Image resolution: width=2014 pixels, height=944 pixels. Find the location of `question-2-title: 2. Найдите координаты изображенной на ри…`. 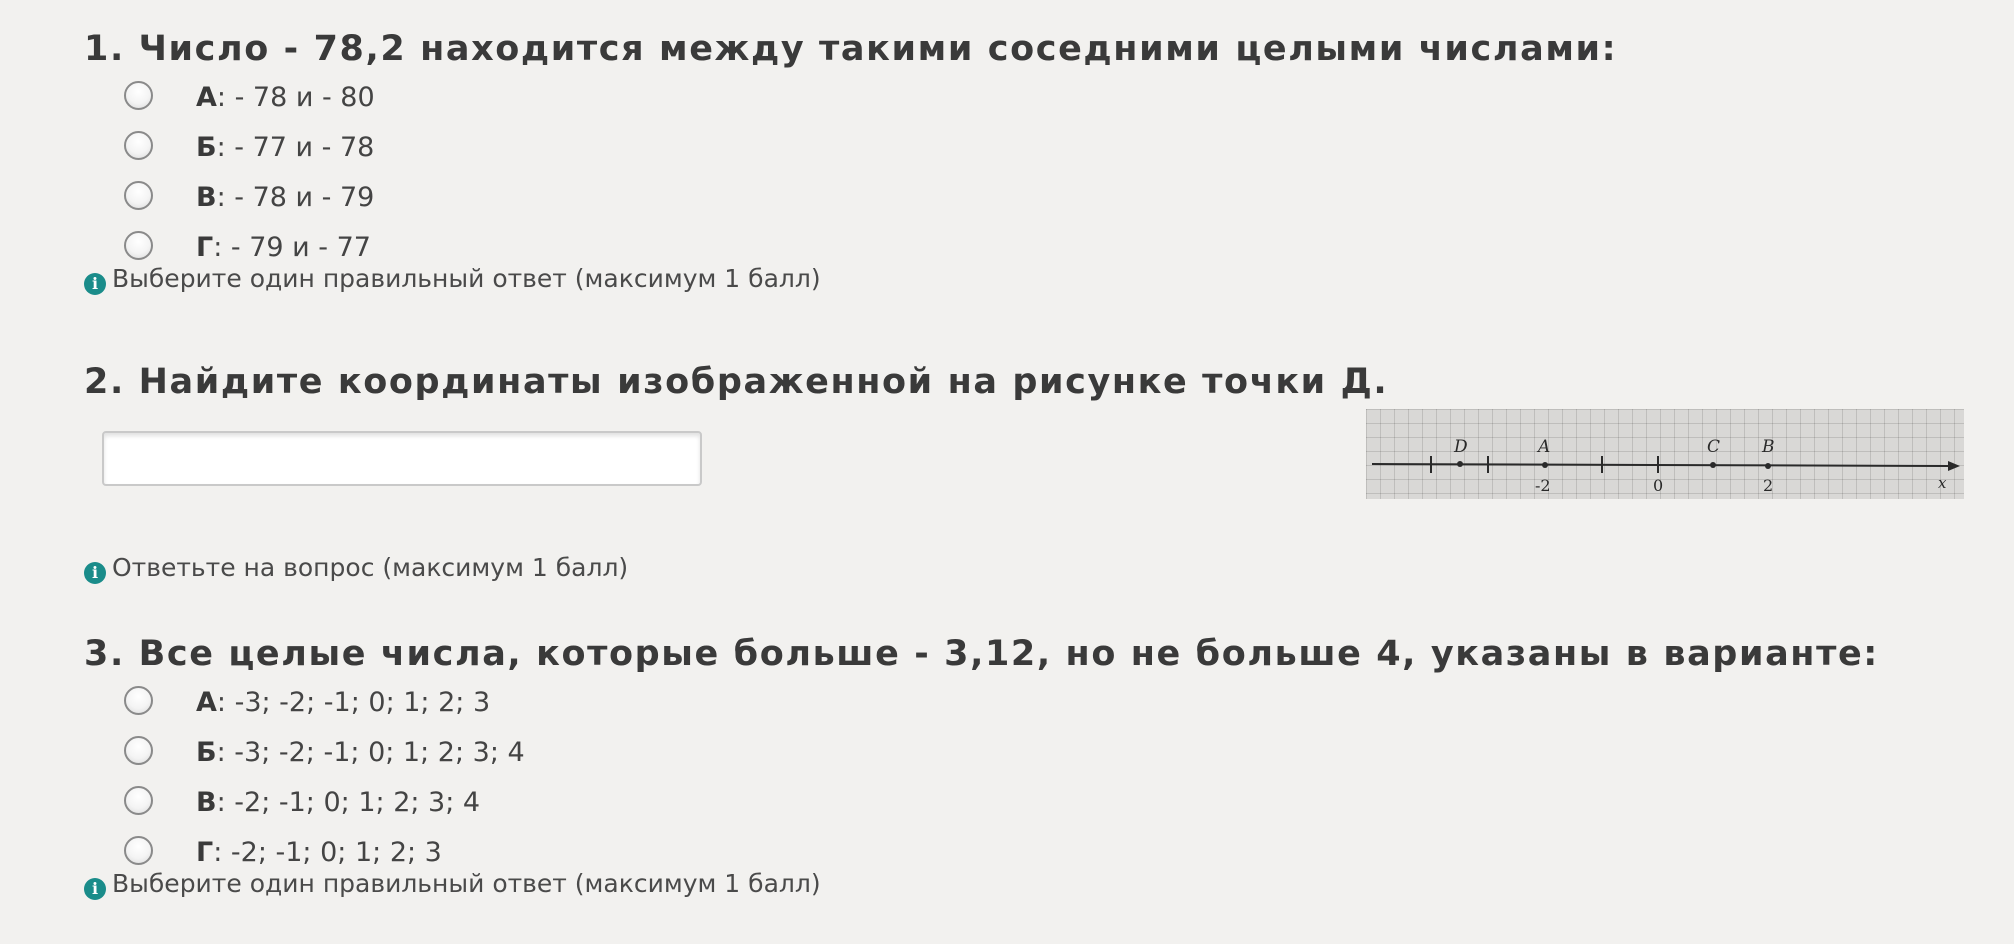

question-2-title: 2. Найдите координаты изображенной на ри… is located at coordinates (736, 382).